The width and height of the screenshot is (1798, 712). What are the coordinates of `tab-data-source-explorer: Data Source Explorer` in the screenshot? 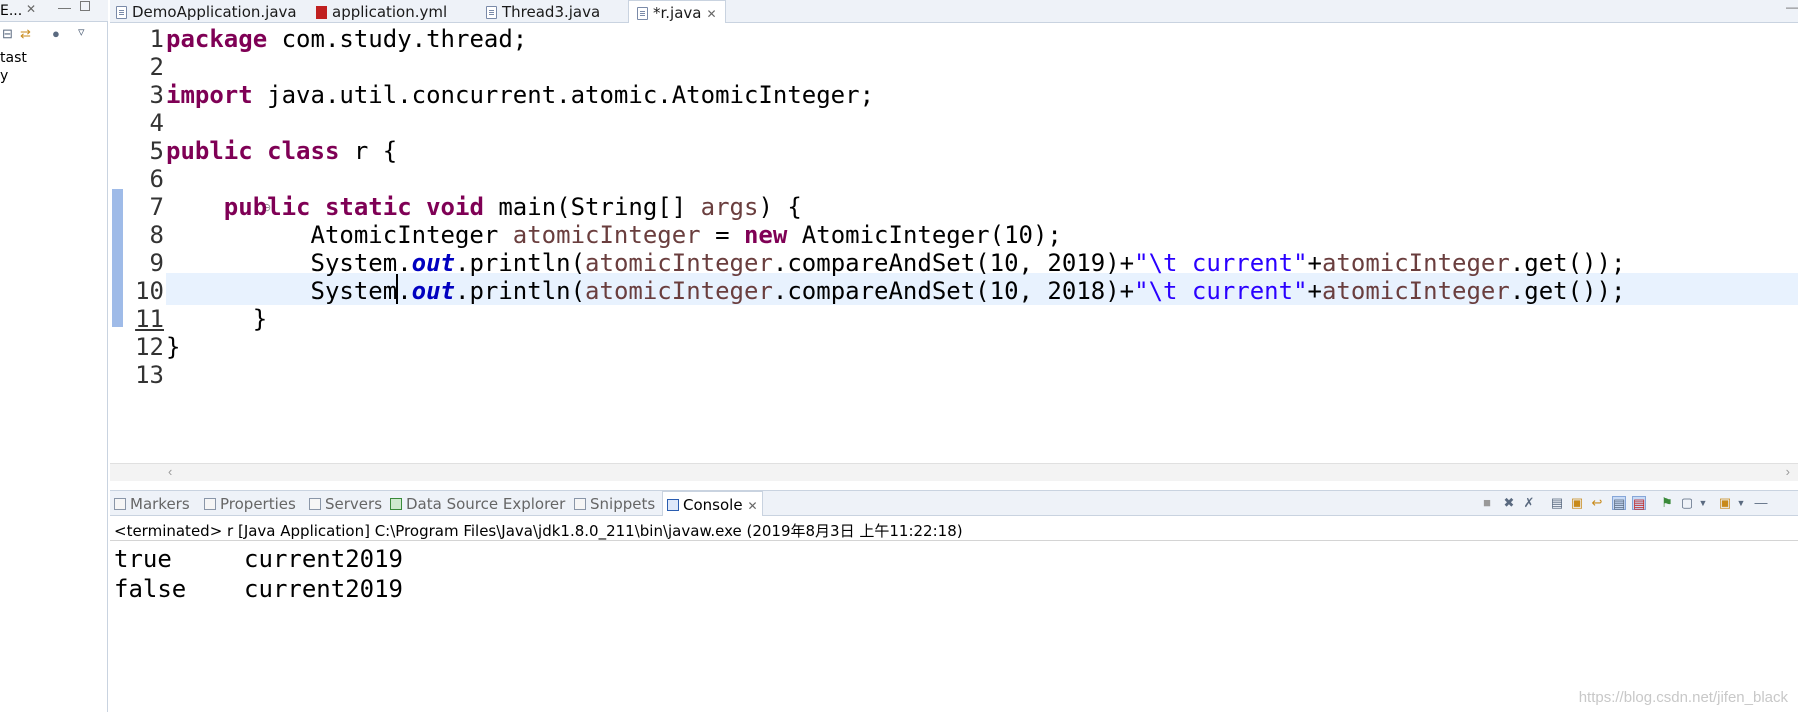 It's located at (477, 504).